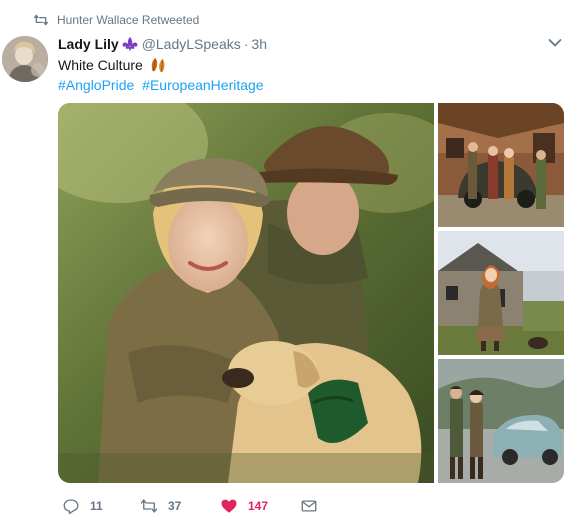 The width and height of the screenshot is (584, 516). I want to click on like-count: 147, so click(258, 506).